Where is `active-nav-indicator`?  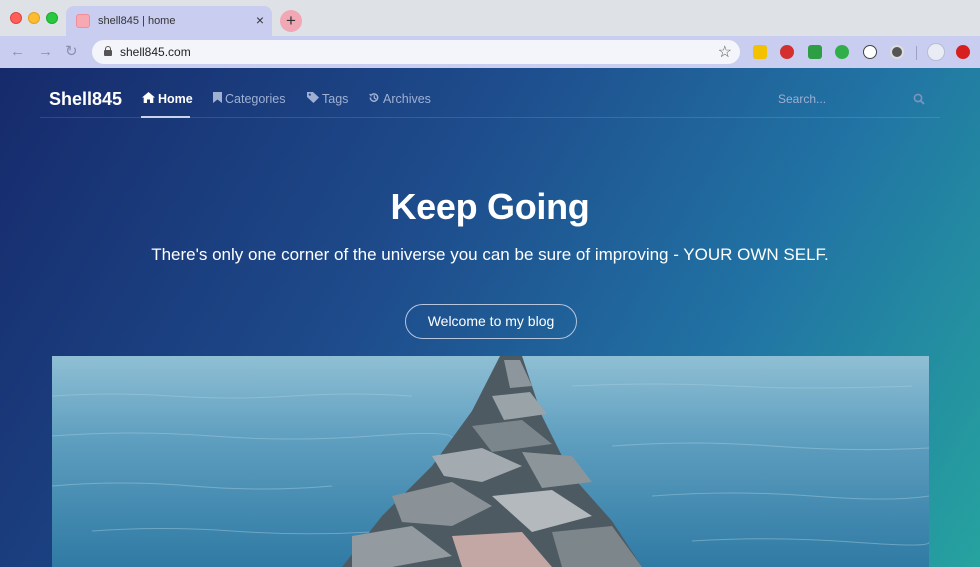 active-nav-indicator is located at coordinates (165, 117).